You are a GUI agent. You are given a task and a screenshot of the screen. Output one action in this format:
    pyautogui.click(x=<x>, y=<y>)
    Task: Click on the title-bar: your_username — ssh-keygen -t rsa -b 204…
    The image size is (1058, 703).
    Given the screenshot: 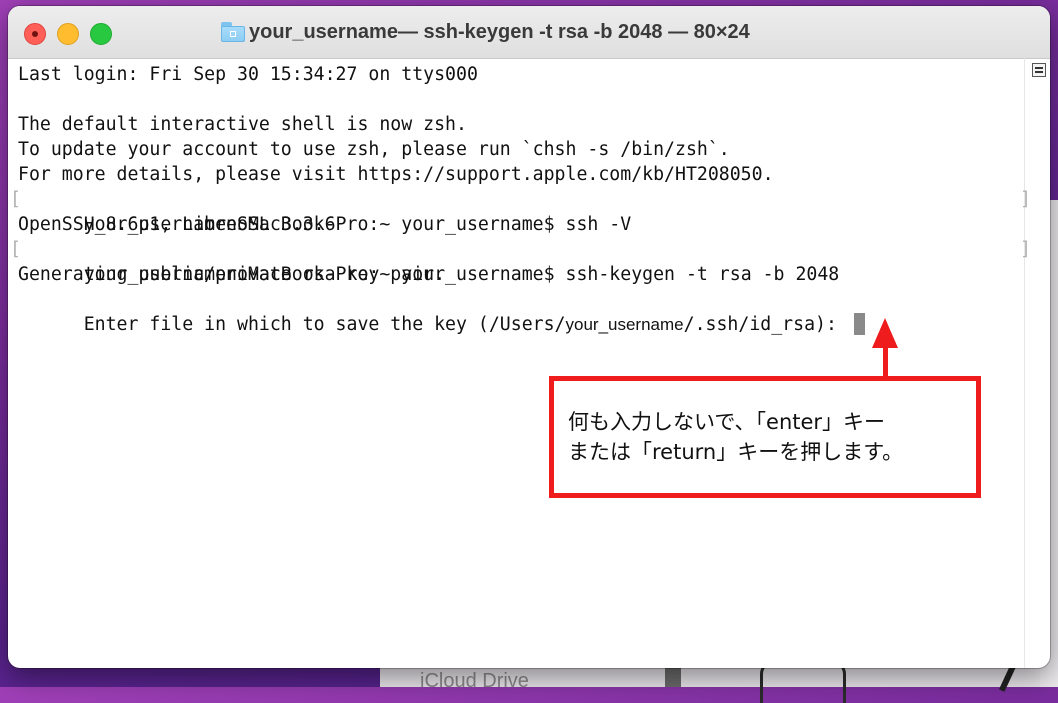 What is the action you would take?
    pyautogui.click(x=529, y=32)
    